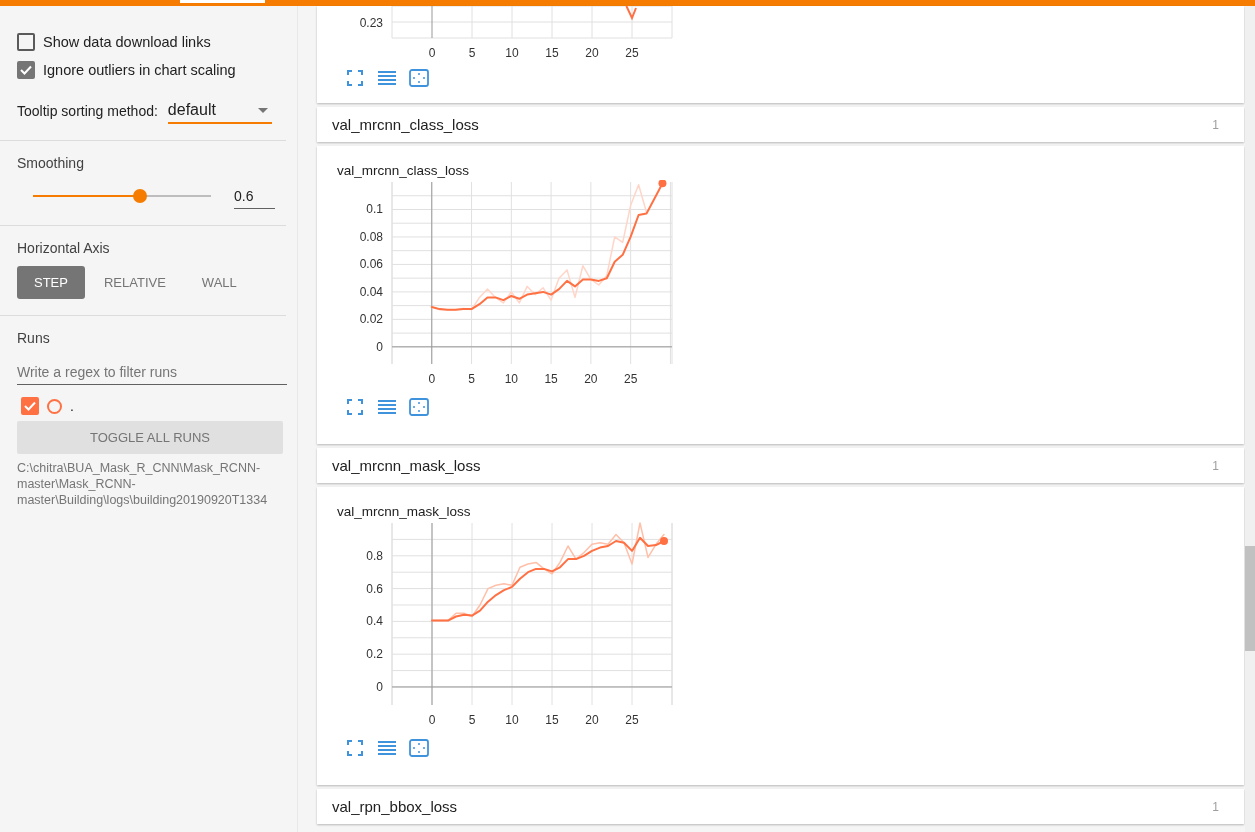 The width and height of the screenshot is (1255, 832). I want to click on category-header: val_rpn_bbox_loss 1, so click(780, 806).